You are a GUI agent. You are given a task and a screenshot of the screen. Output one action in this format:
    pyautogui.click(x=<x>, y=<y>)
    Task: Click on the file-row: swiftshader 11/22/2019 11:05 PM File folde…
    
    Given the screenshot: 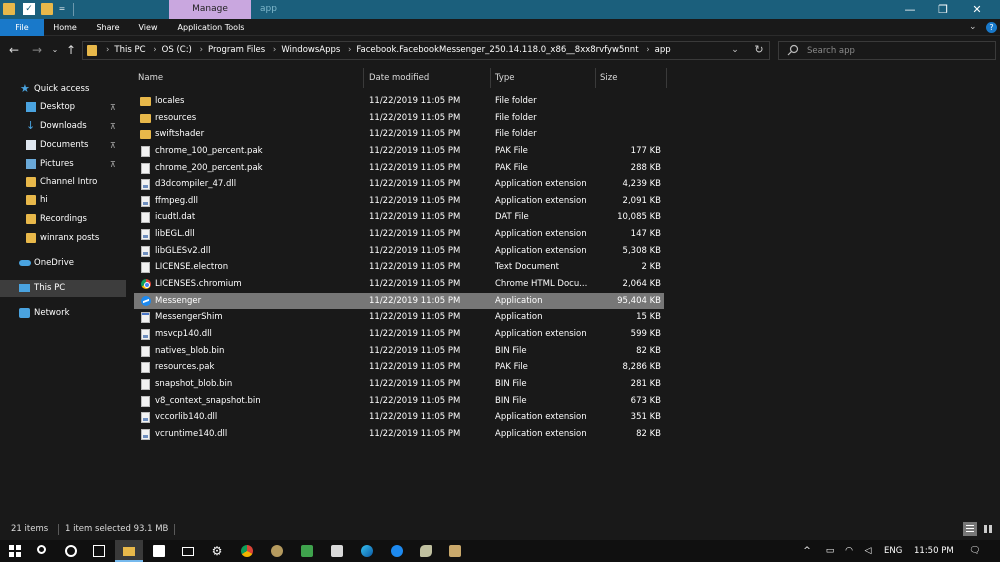 What is the action you would take?
    pyautogui.click(x=399, y=134)
    